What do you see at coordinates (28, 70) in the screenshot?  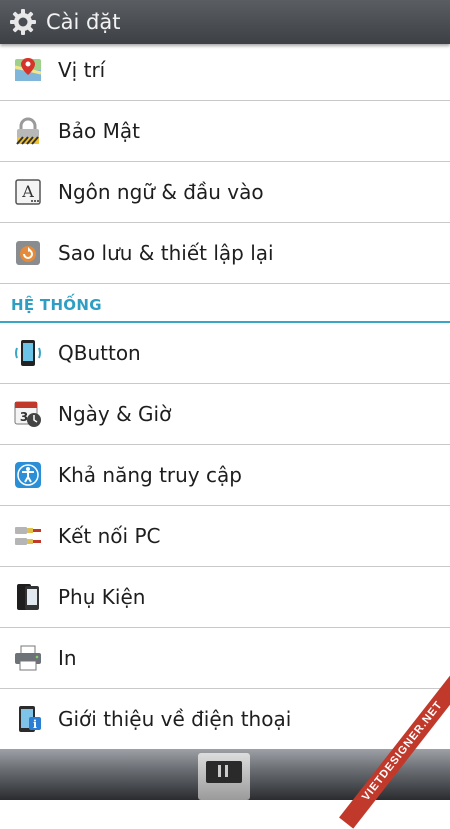 I see `map-pin-icon` at bounding box center [28, 70].